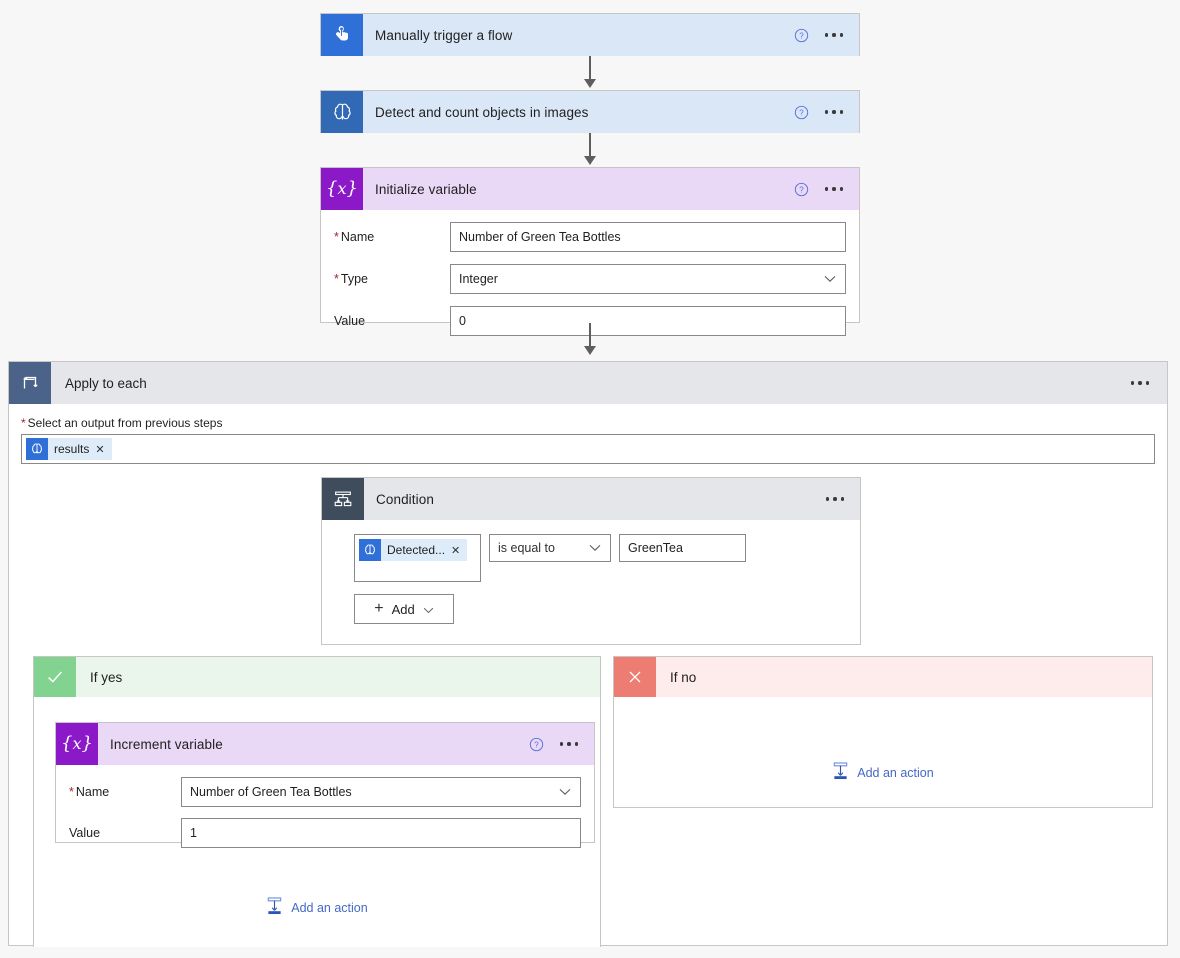  What do you see at coordinates (648, 279) in the screenshot?
I see `type-select: Integer` at bounding box center [648, 279].